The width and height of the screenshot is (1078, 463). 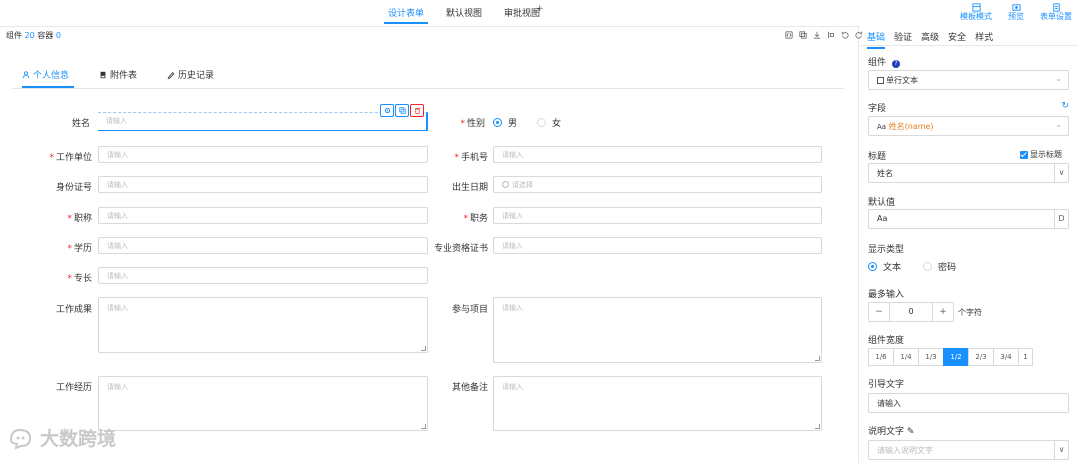 What do you see at coordinates (880, 80) in the screenshot?
I see `text-component-icon` at bounding box center [880, 80].